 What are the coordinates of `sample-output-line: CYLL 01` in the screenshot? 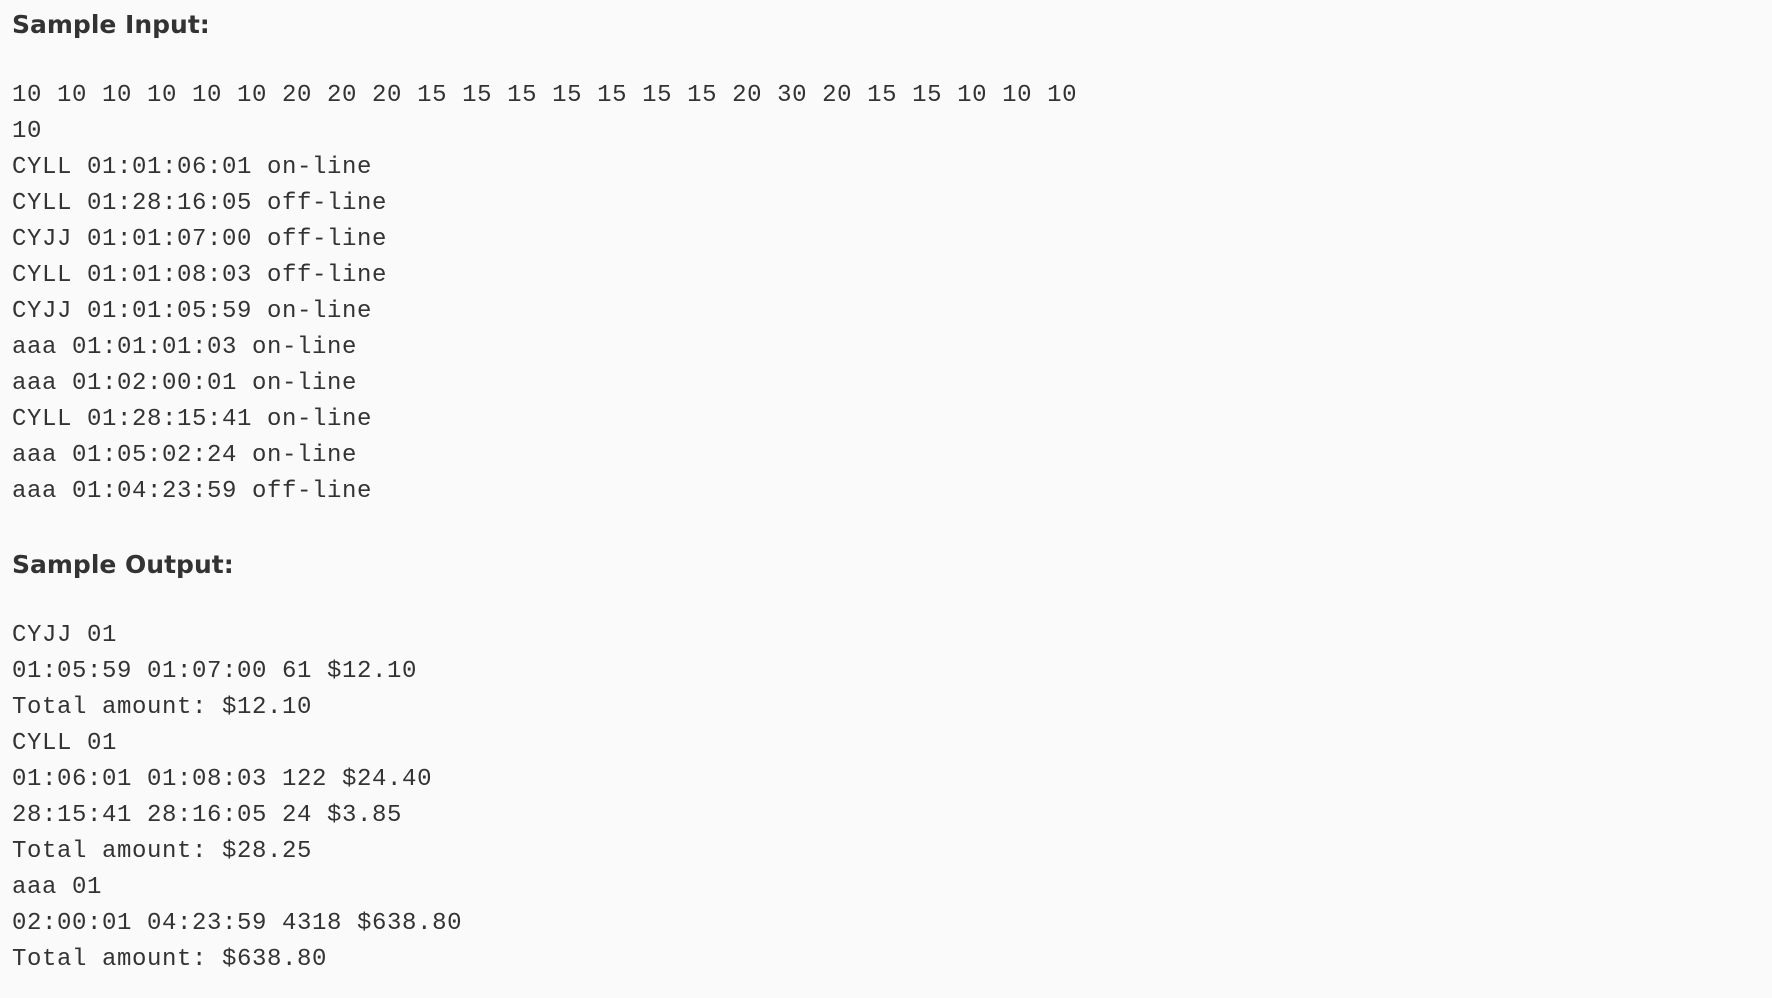 It's located at (65, 743).